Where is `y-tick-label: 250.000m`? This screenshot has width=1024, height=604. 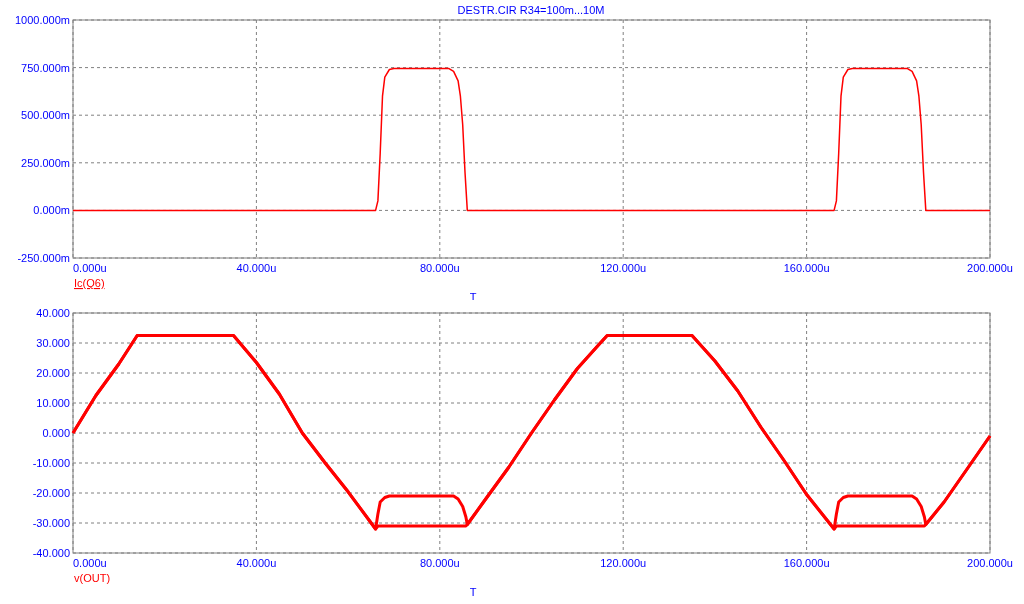
y-tick-label: 250.000m is located at coordinates (45, 162).